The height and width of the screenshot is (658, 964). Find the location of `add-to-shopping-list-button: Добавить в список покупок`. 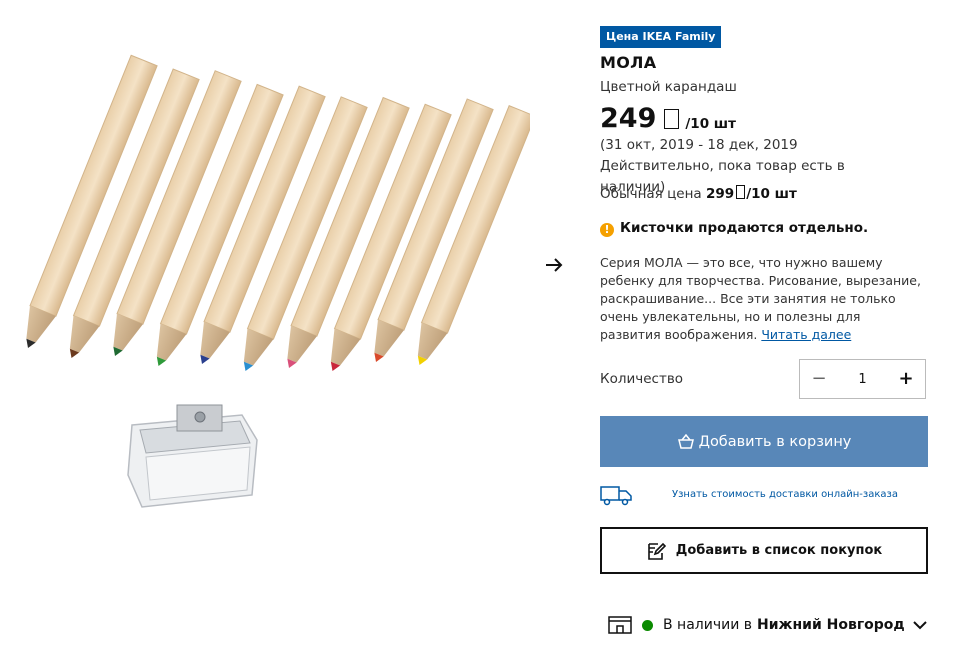

add-to-shopping-list-button: Добавить в список покупок is located at coordinates (764, 550).